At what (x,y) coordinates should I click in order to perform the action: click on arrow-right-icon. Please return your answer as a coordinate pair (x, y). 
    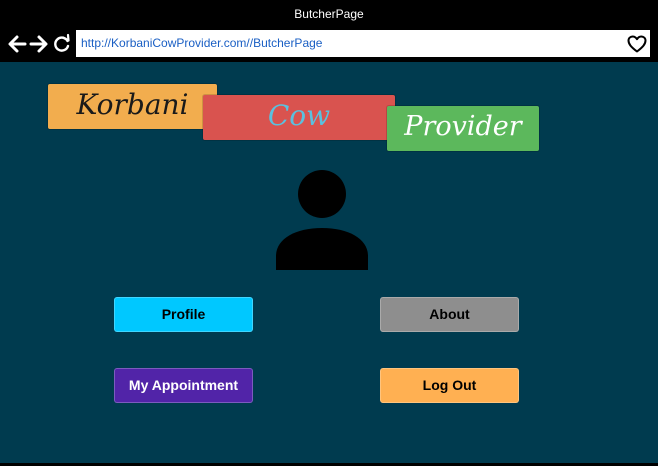
    Looking at the image, I should click on (39, 44).